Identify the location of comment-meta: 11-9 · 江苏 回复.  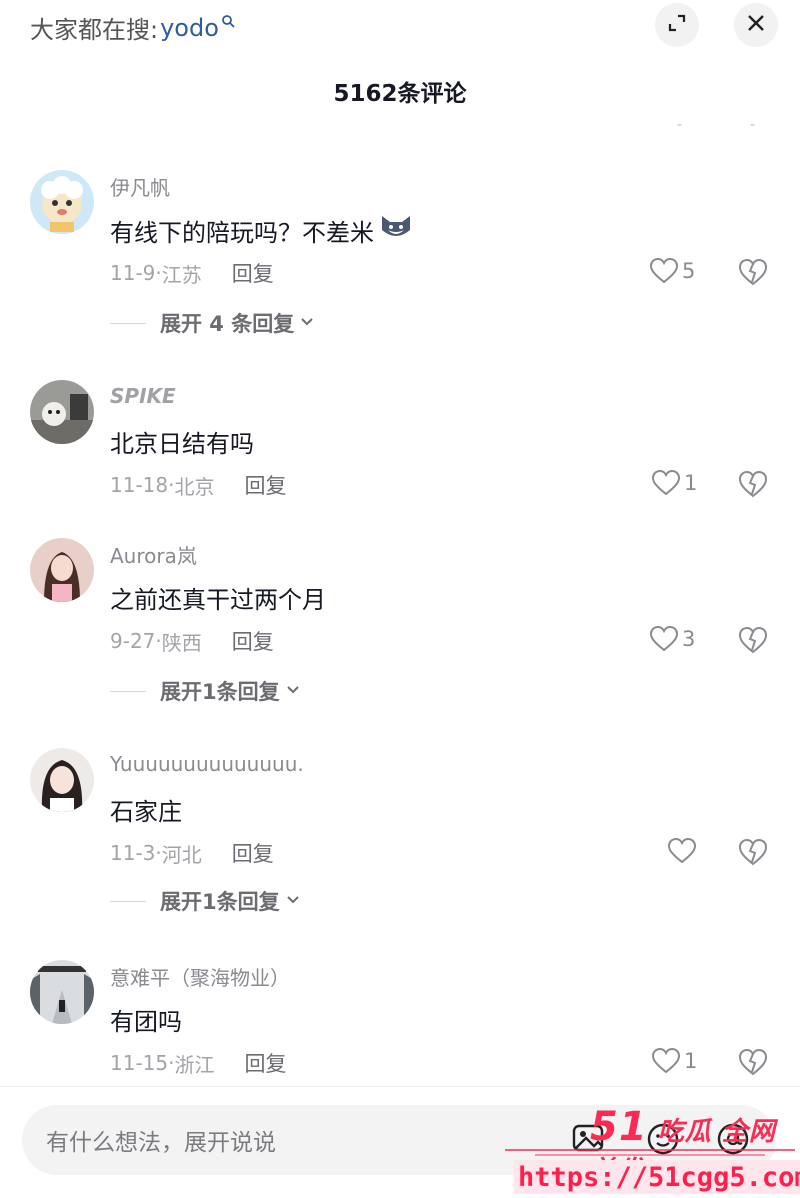
(192, 273).